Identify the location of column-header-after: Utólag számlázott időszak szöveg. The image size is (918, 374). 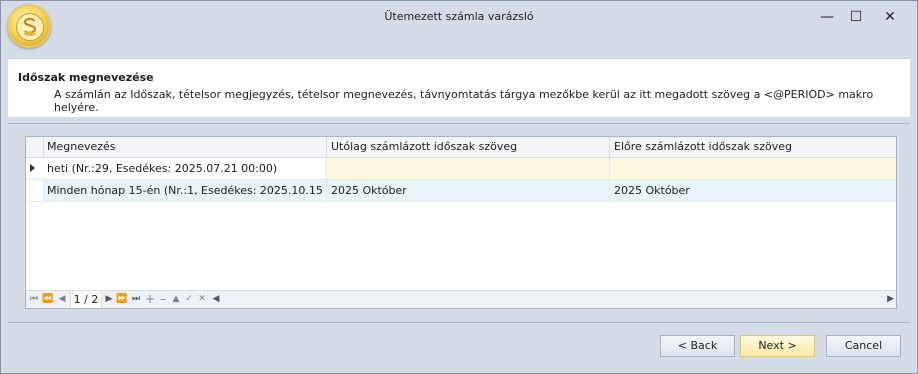
(468, 147).